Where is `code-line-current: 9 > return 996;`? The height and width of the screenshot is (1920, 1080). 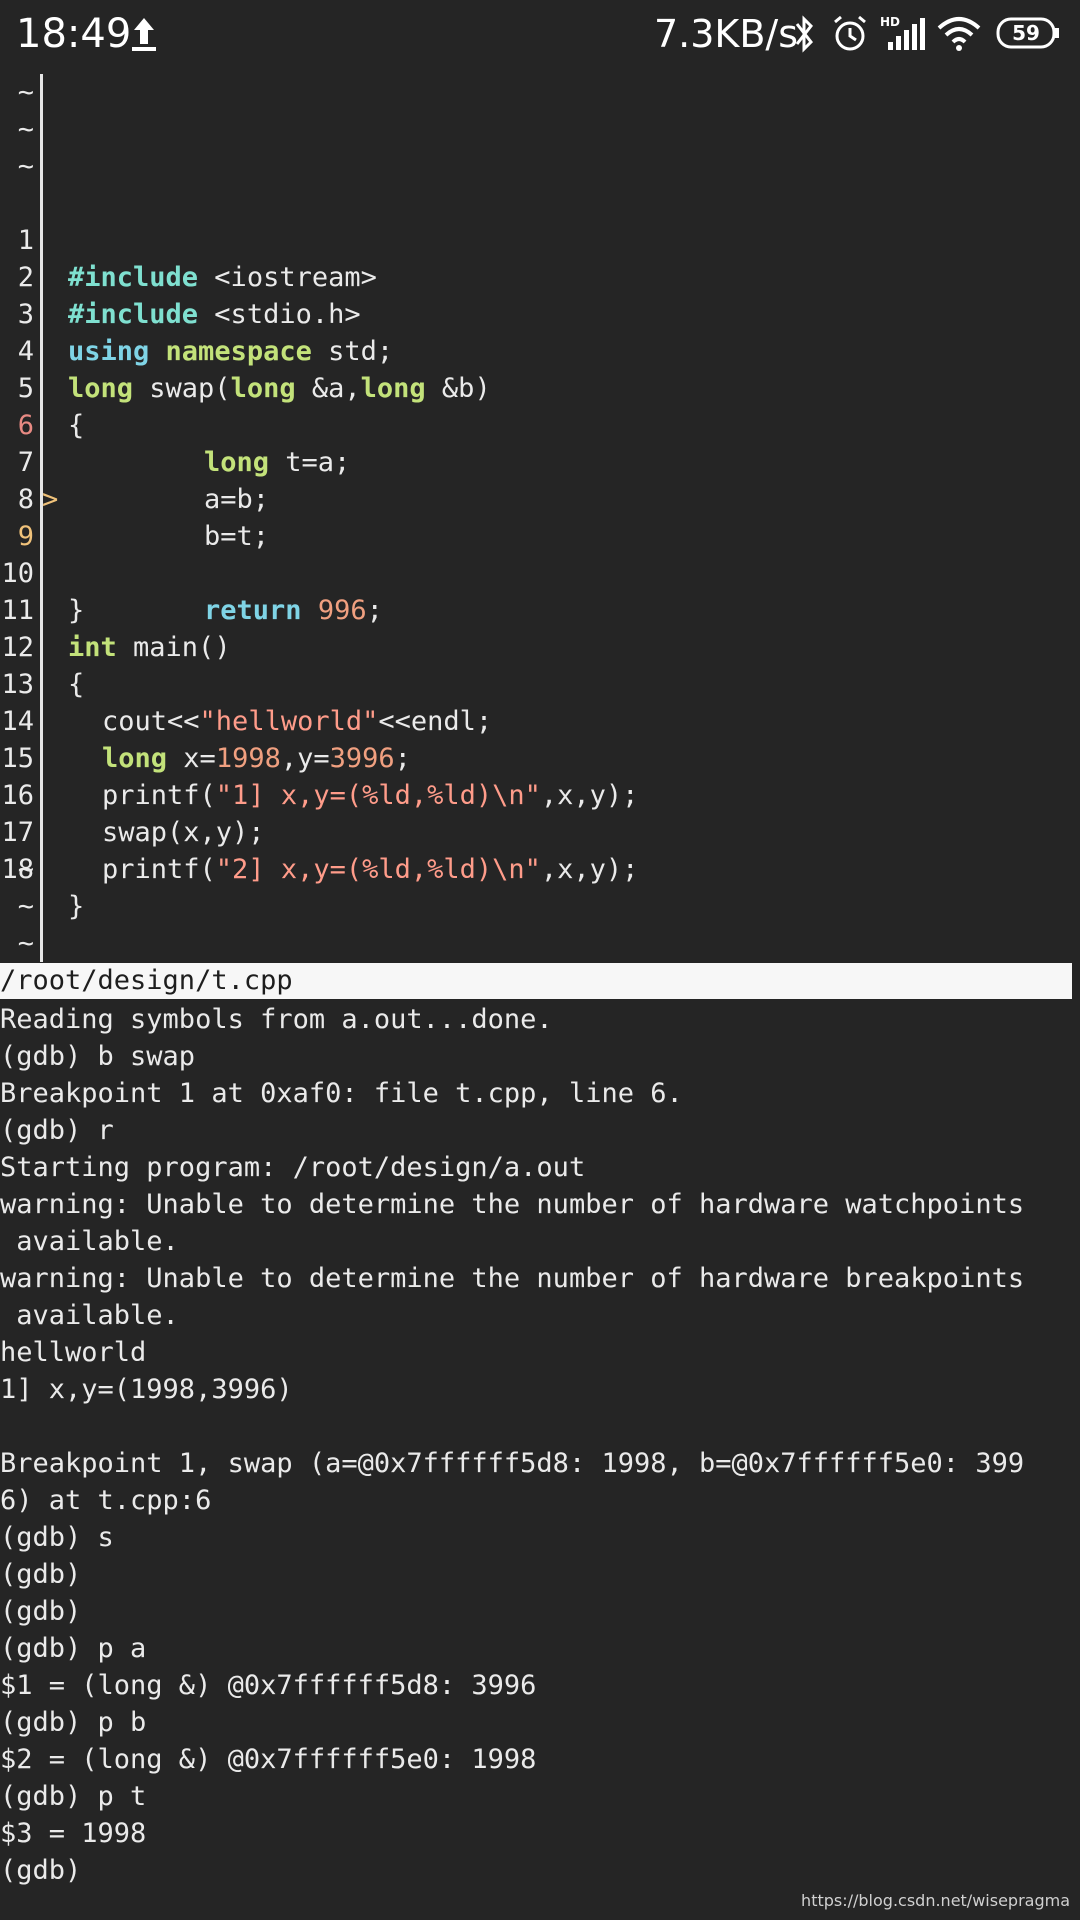
code-line-current: 9 > return 996; is located at coordinates (540, 553).